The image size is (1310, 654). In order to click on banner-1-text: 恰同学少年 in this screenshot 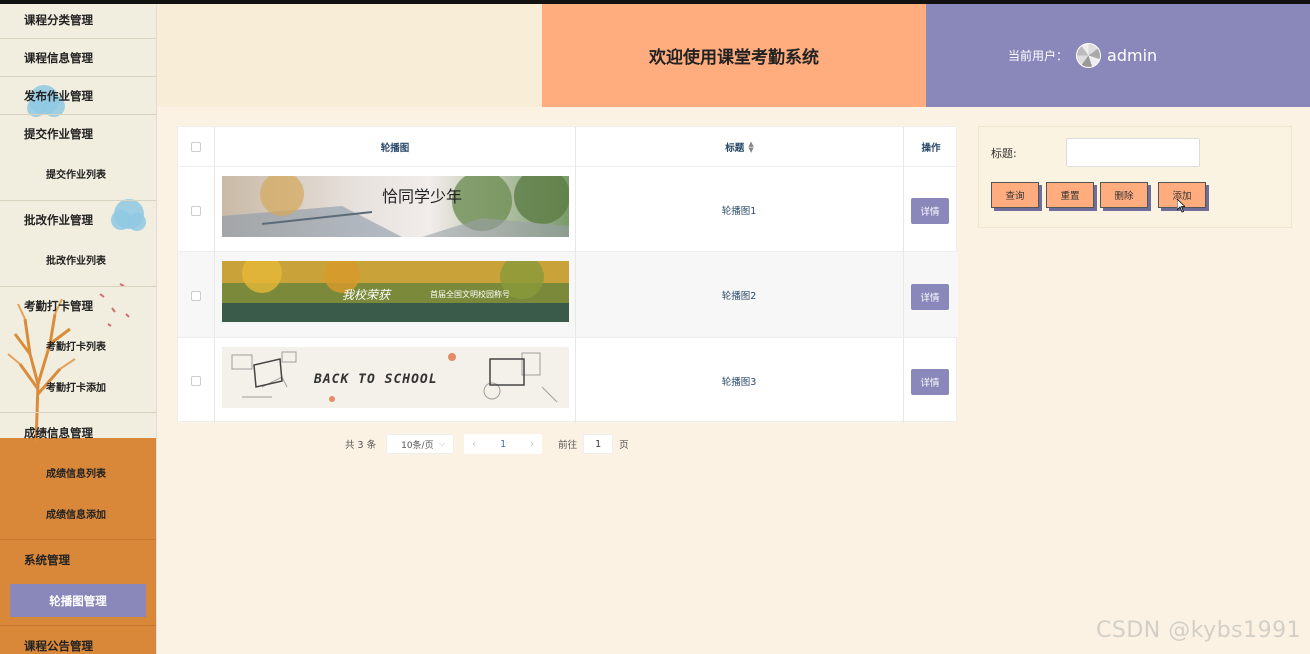, I will do `click(422, 196)`.